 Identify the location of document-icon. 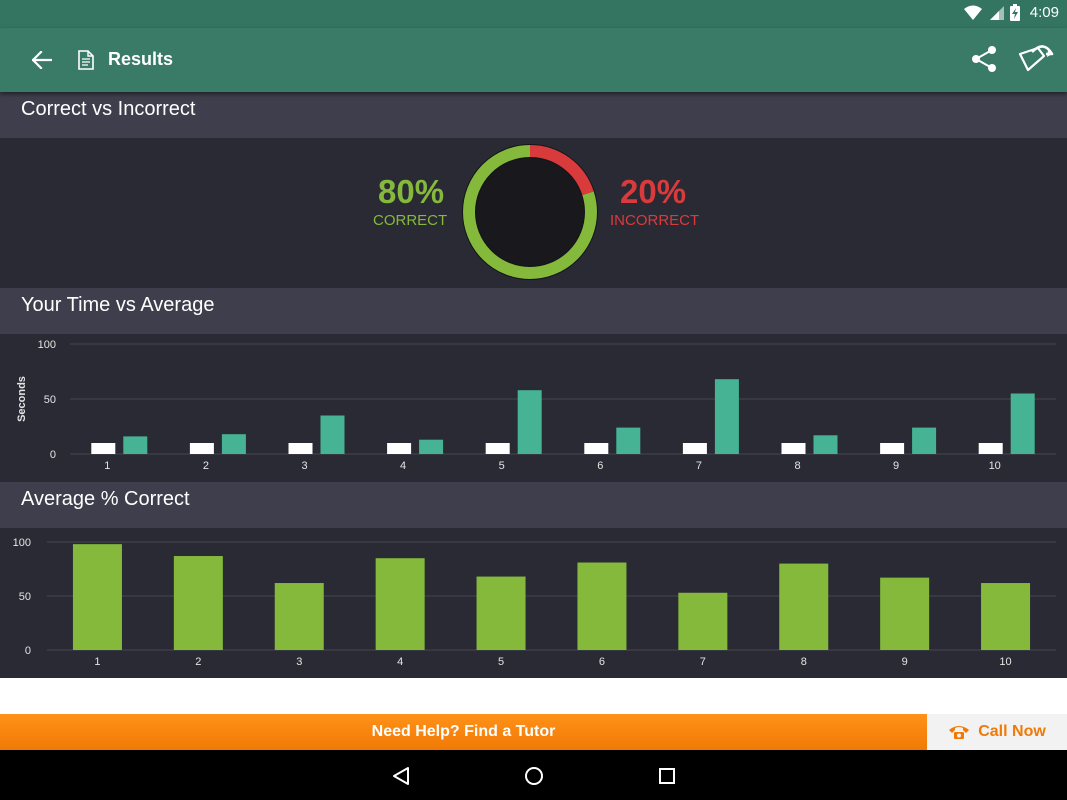
(86, 60).